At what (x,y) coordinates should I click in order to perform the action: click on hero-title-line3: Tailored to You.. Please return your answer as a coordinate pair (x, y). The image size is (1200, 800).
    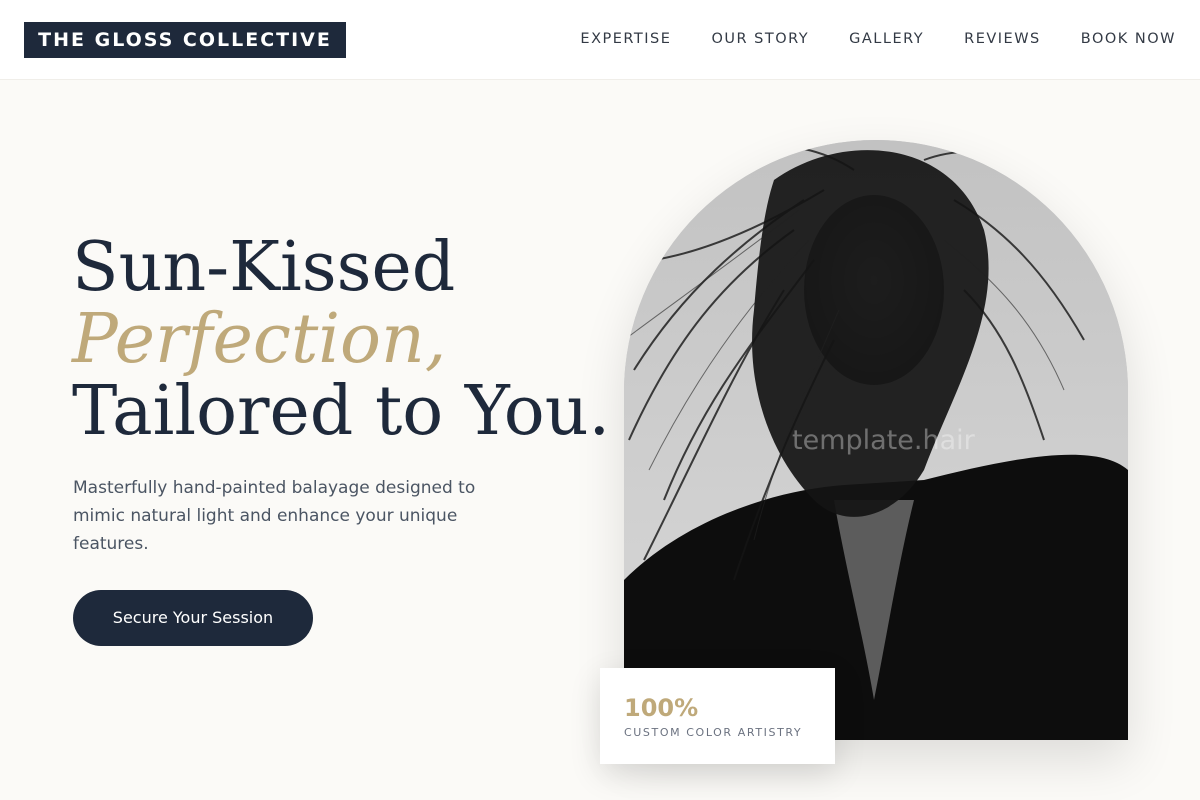
    Looking at the image, I should click on (341, 411).